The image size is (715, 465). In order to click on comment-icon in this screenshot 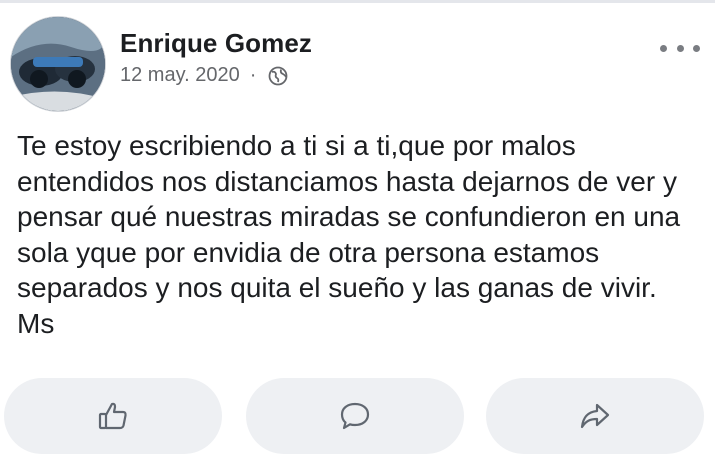, I will do `click(355, 416)`.